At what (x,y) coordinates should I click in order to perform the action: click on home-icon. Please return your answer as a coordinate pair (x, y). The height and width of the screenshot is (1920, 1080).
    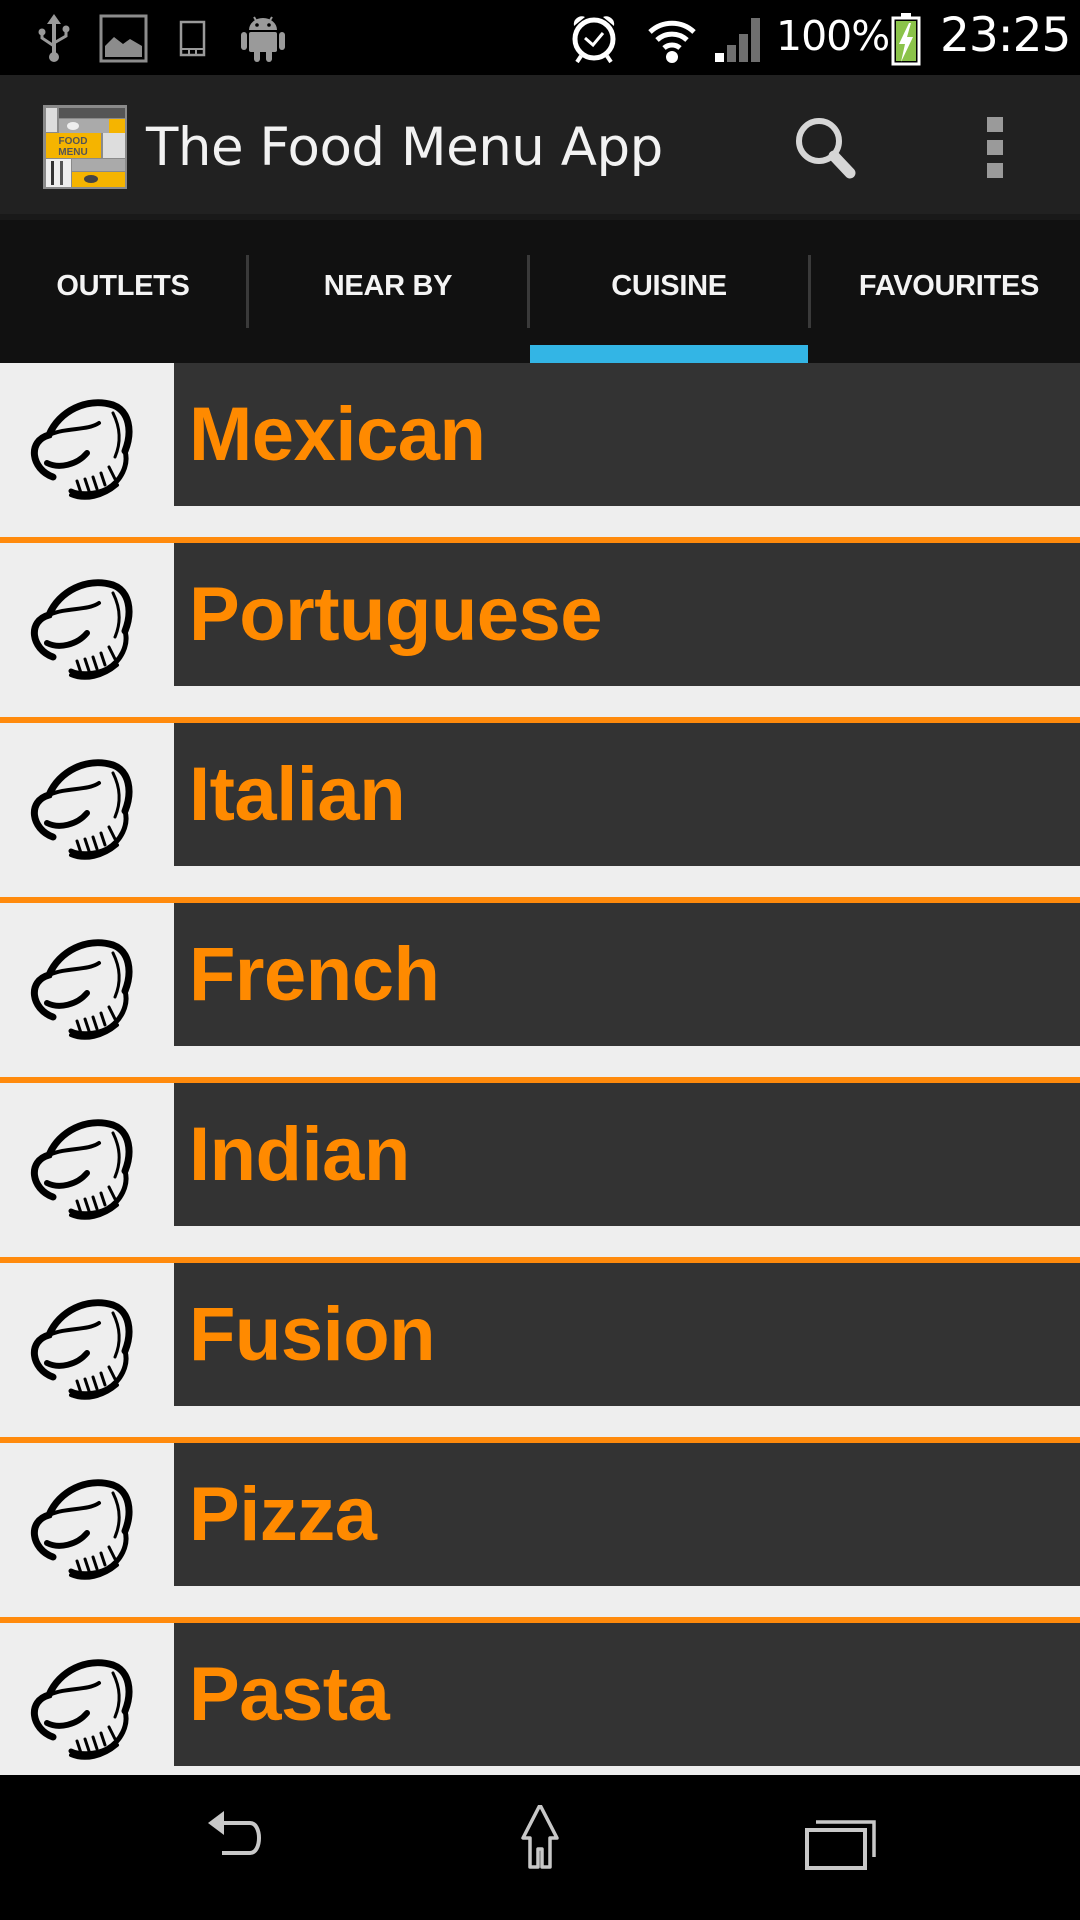
    Looking at the image, I should click on (540, 1836).